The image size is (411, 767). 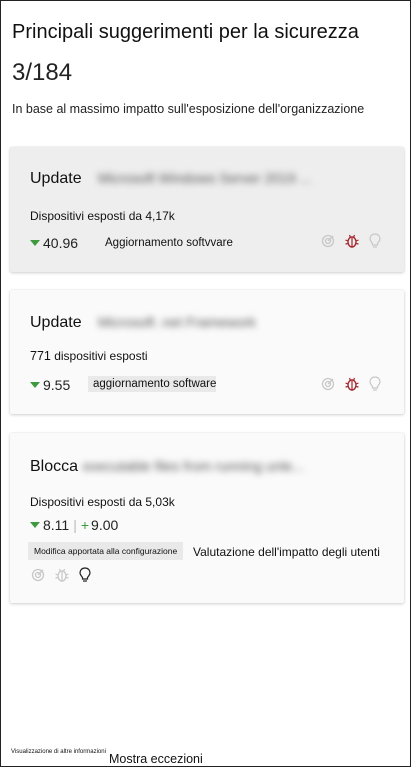 What do you see at coordinates (185, 32) in the screenshot?
I see `panel-title: Principali suggerimenti per la sicurezza` at bounding box center [185, 32].